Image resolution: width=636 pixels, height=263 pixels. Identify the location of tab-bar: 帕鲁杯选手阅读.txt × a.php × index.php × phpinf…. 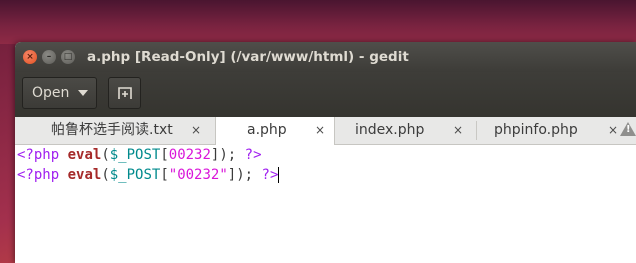
(325, 131).